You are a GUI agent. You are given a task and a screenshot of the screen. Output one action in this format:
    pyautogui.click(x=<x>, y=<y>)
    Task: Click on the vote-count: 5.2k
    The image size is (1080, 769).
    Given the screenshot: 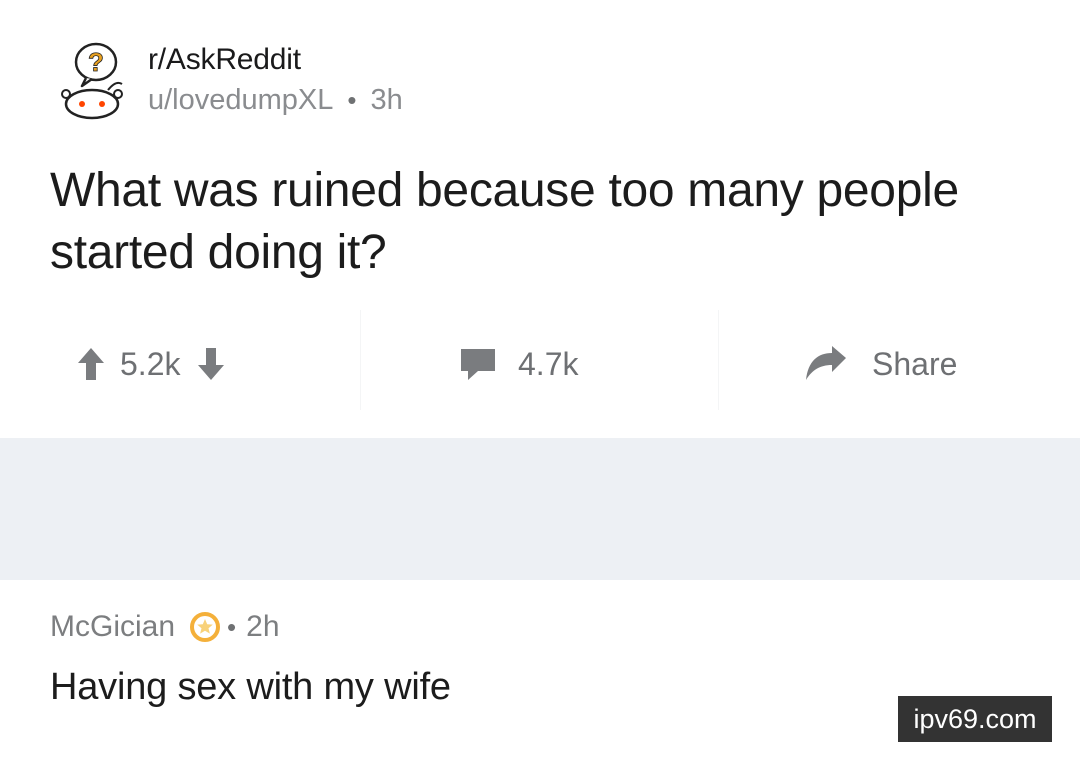 What is the action you would take?
    pyautogui.click(x=150, y=363)
    